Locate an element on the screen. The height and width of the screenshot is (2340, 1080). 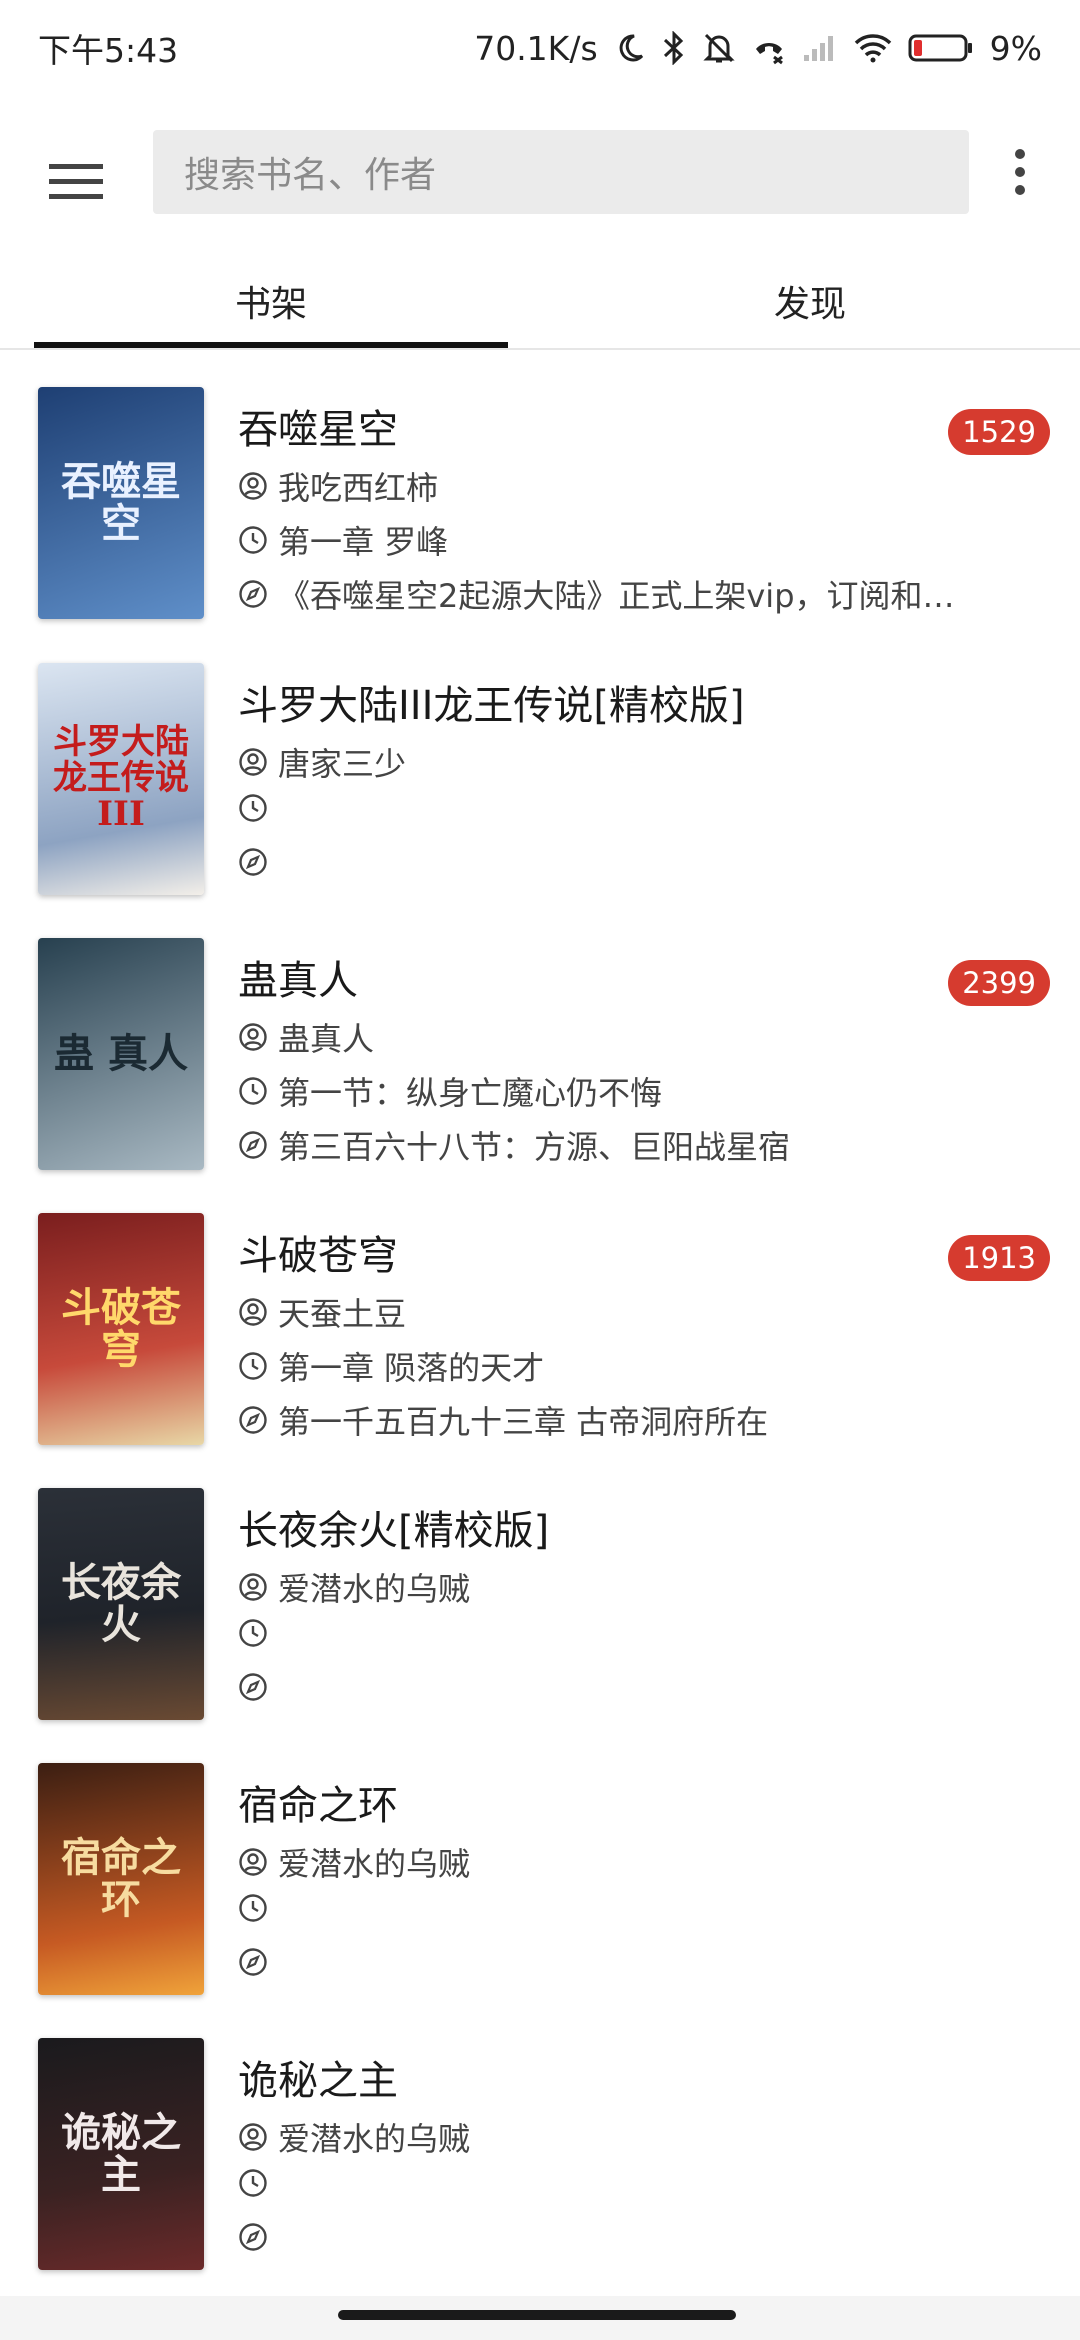
book-title: 诡秘之主 is located at coordinates (318, 2081).